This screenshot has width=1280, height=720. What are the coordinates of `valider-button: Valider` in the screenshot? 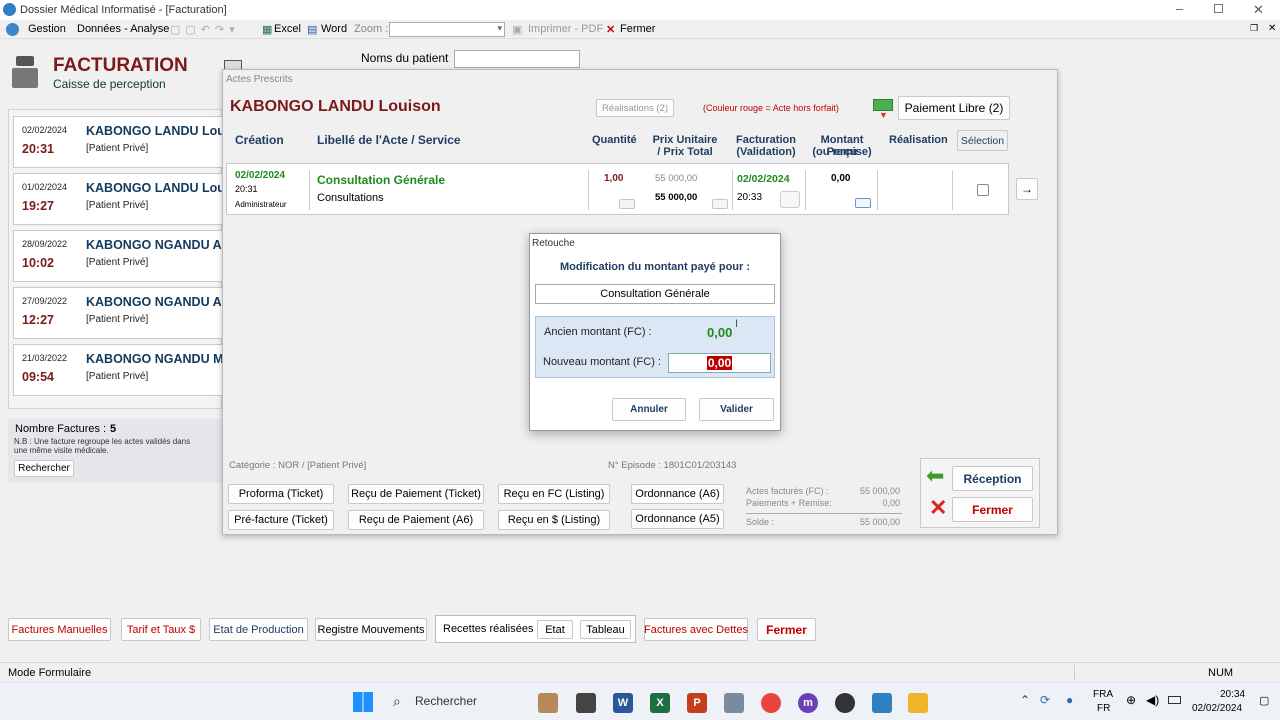 It's located at (736, 409).